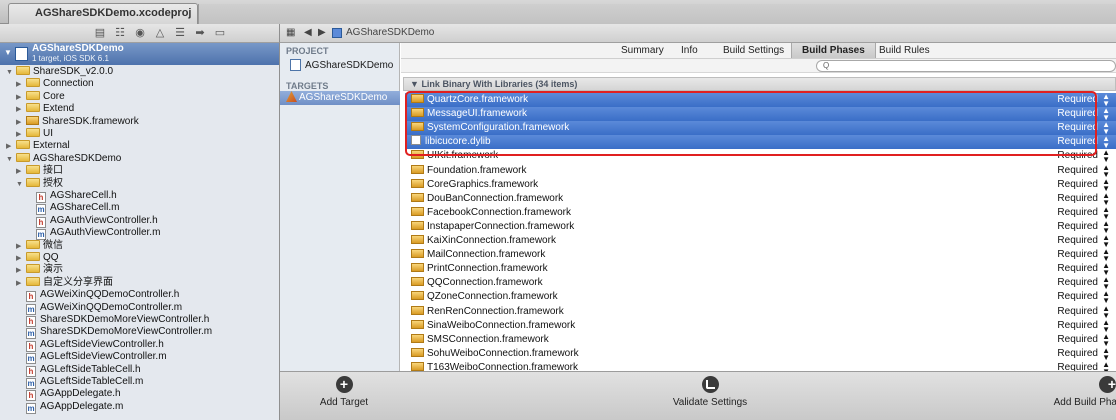 The height and width of the screenshot is (420, 1116). I want to click on tree-file: h AGLeftSideViewController.h, so click(90, 345).